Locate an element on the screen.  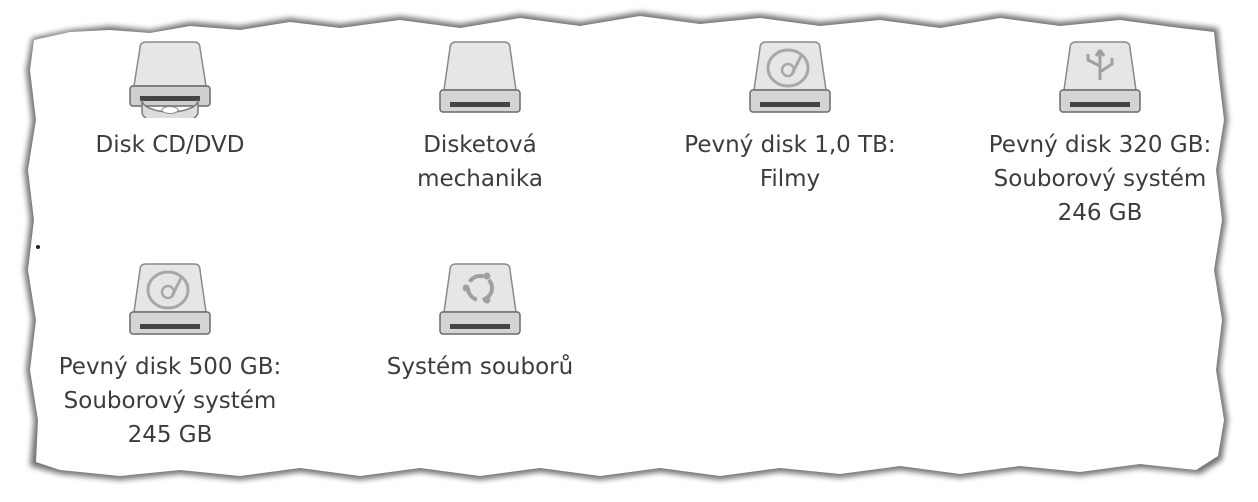
usb-drive-icon is located at coordinates (1100, 77).